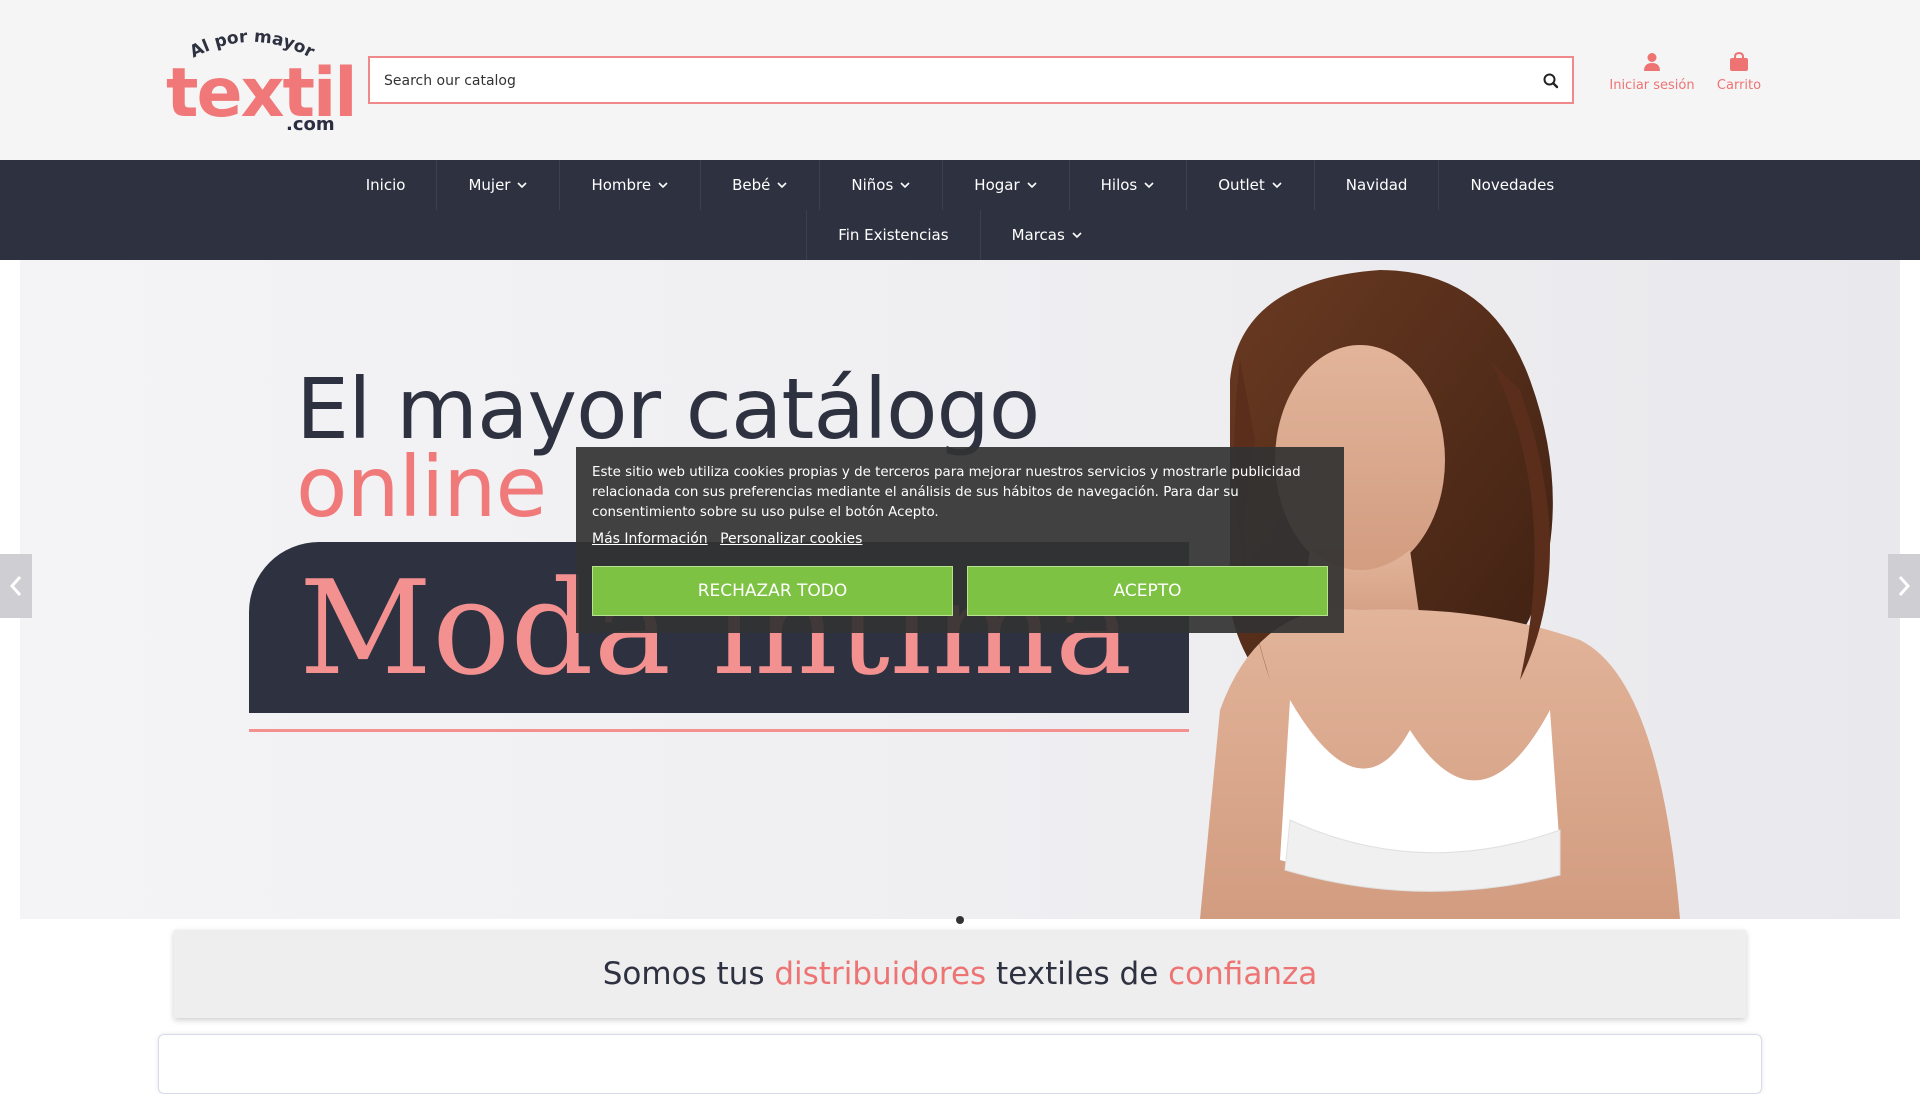 This screenshot has height=1094, width=1920. I want to click on site-logo: Al por mayor textil .com, so click(262, 81).